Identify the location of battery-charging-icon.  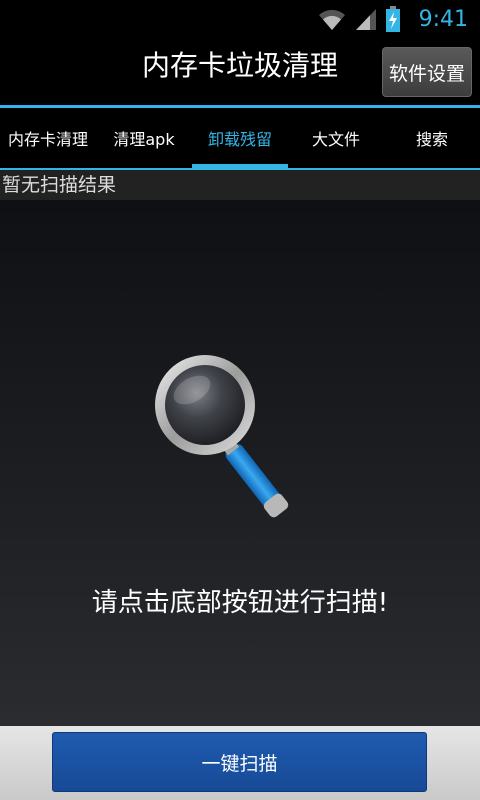
(392, 19).